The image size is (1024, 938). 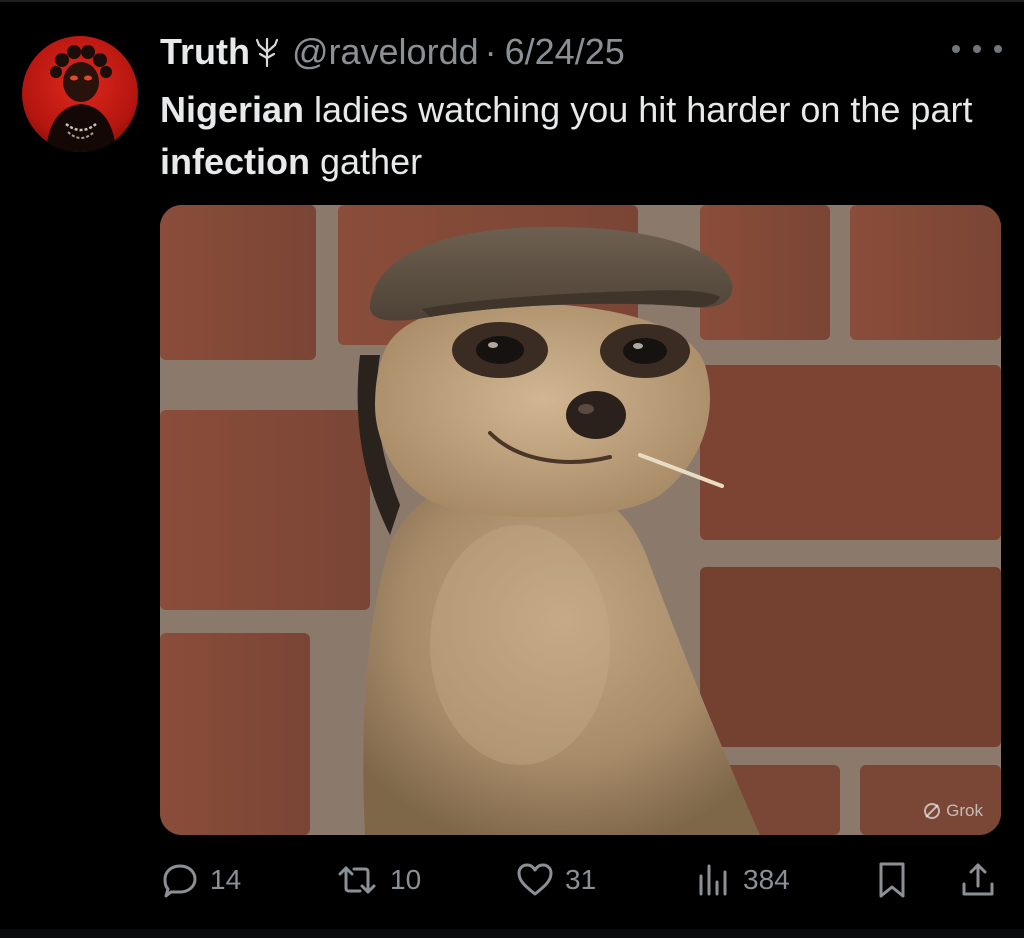 What do you see at coordinates (232, 109) in the screenshot?
I see `tweet-text-bold-1: Nigerian` at bounding box center [232, 109].